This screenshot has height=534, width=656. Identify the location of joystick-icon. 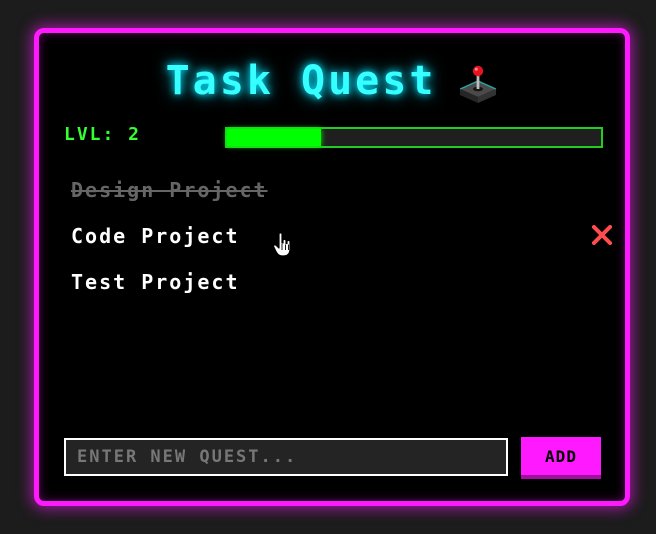
(478, 84).